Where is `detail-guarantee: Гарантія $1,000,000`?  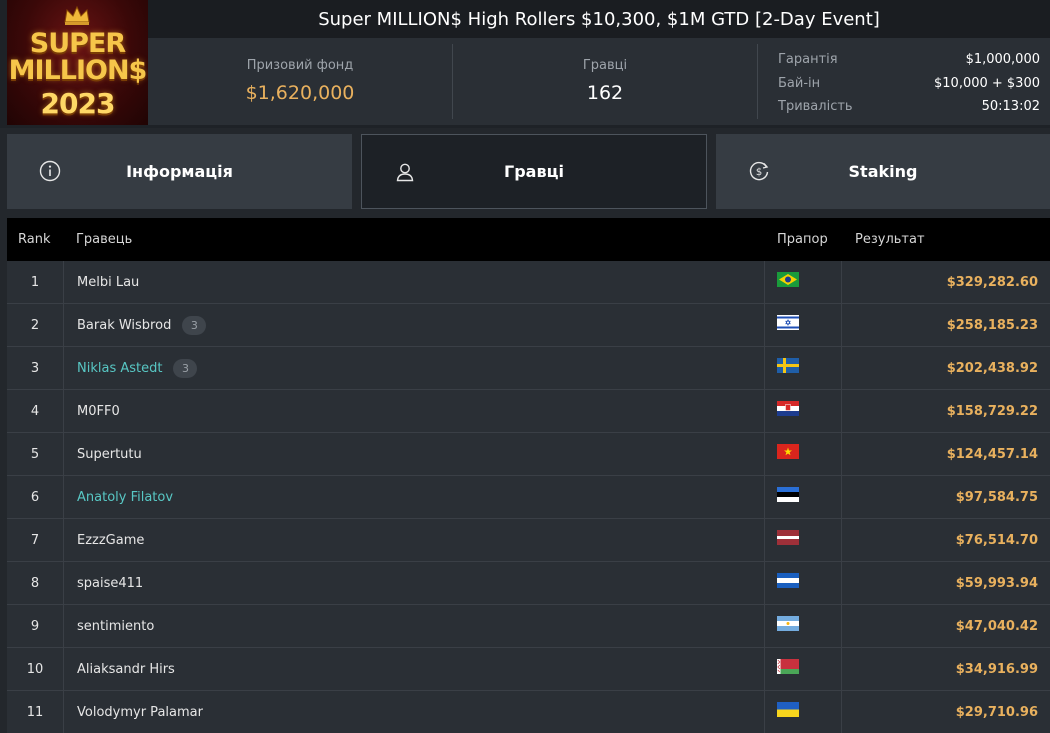
detail-guarantee: Гарантія $1,000,000 is located at coordinates (909, 60).